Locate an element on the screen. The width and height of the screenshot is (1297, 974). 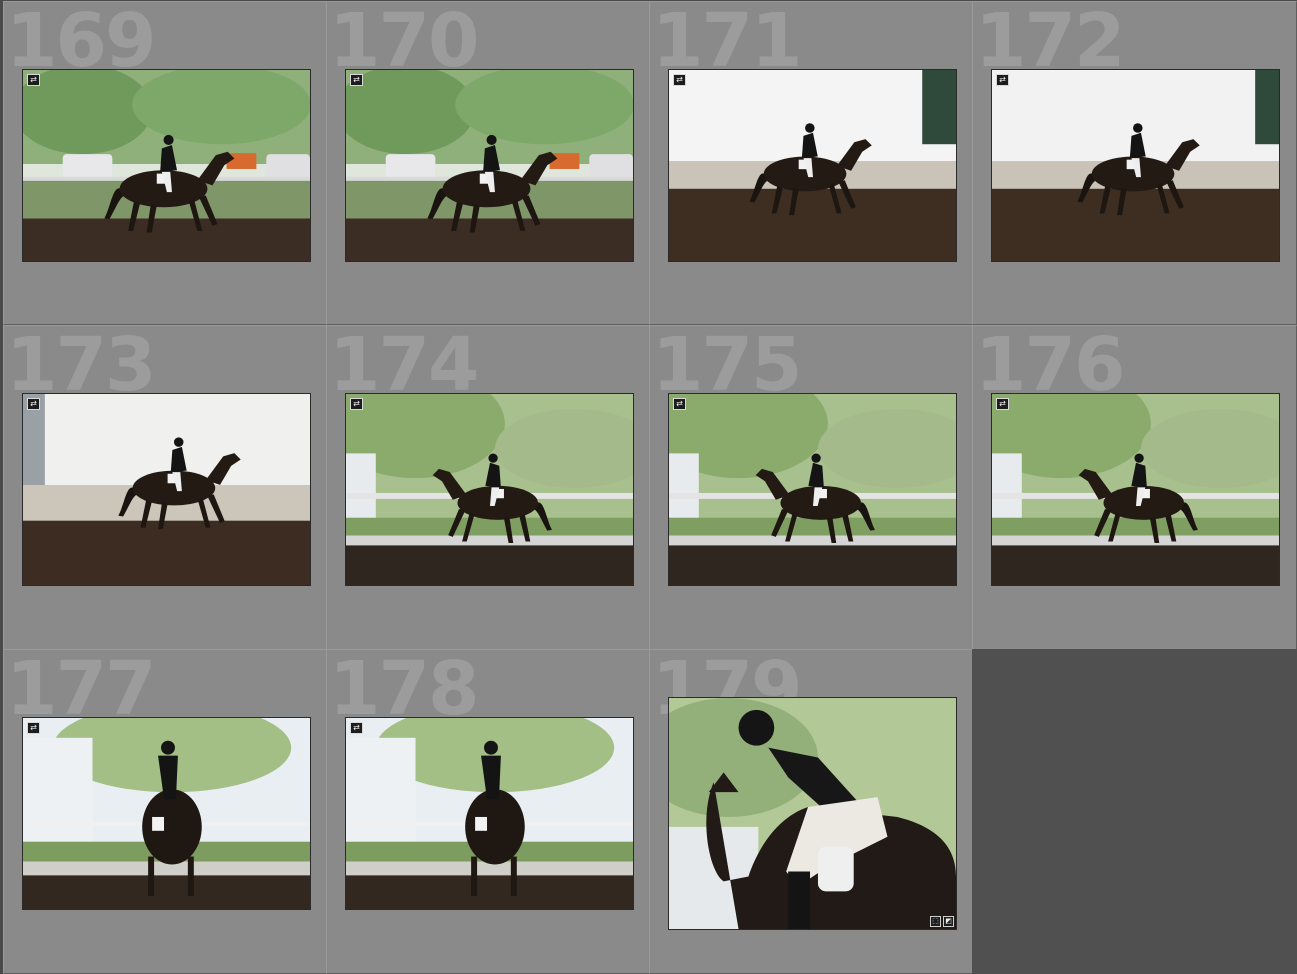
grid-cell: 176 ⇄ is located at coordinates (1134, 487).